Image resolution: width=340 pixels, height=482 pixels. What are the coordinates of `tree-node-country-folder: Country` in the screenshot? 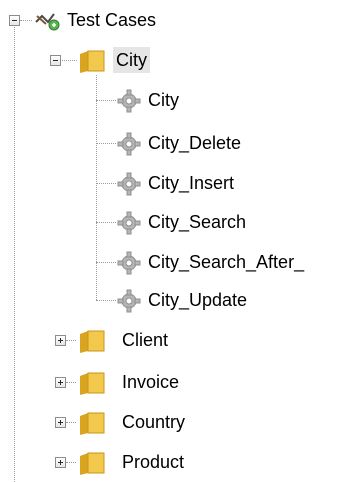 It's located at (170, 422).